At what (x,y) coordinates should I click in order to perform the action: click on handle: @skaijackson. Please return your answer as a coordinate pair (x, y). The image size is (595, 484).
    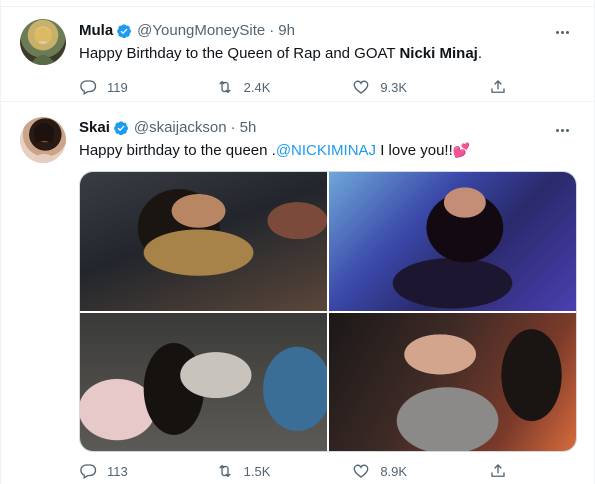
    Looking at the image, I should click on (180, 127).